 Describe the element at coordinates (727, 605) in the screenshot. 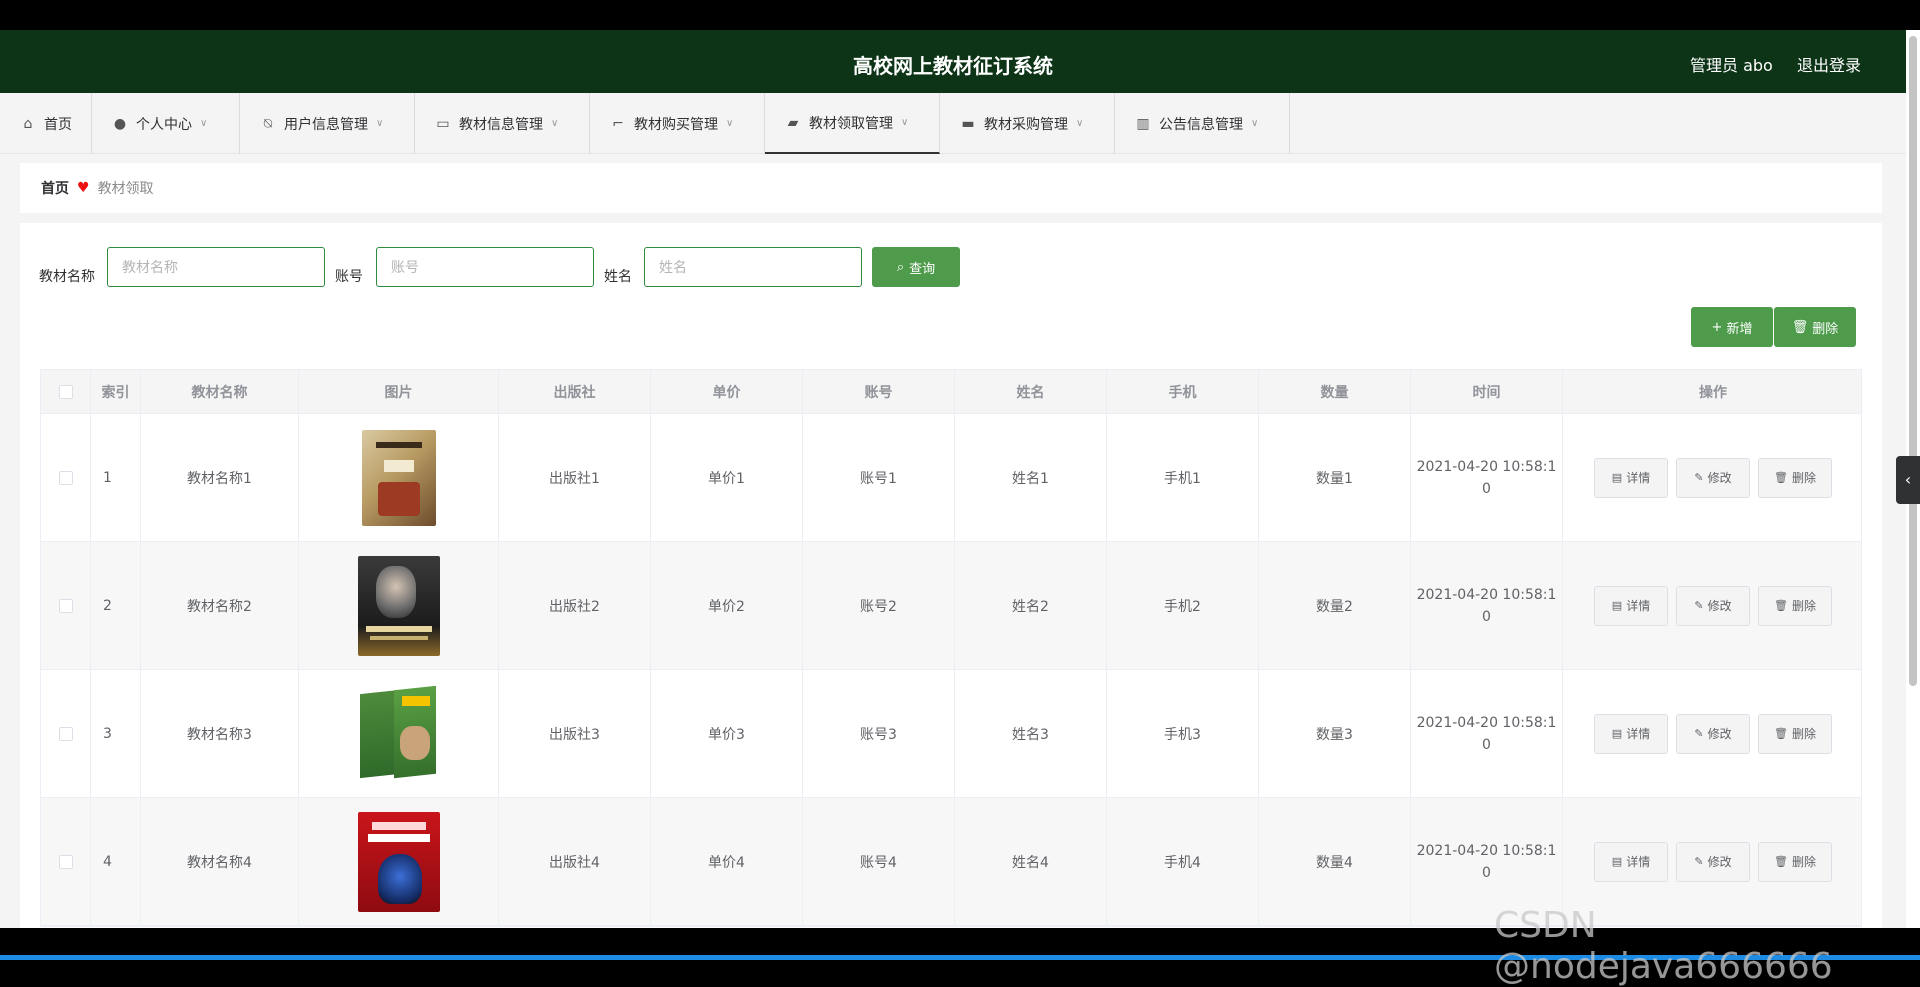

I see `price-cell: 单价2` at that location.